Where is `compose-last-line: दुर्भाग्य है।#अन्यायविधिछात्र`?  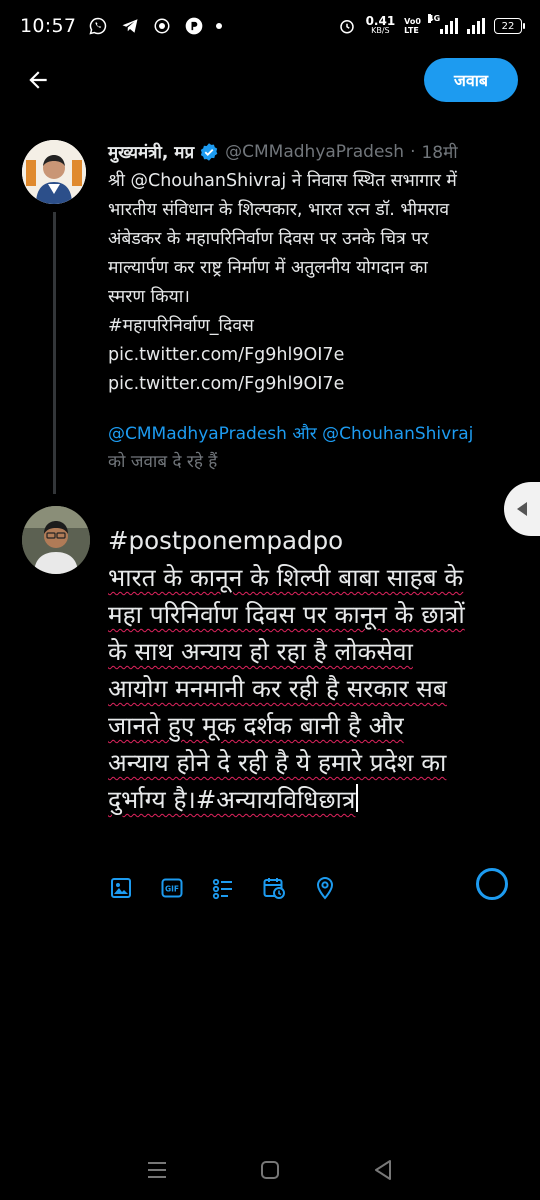 compose-last-line: दुर्भाग्य है।#अन्यायविधिछात्र is located at coordinates (317, 799).